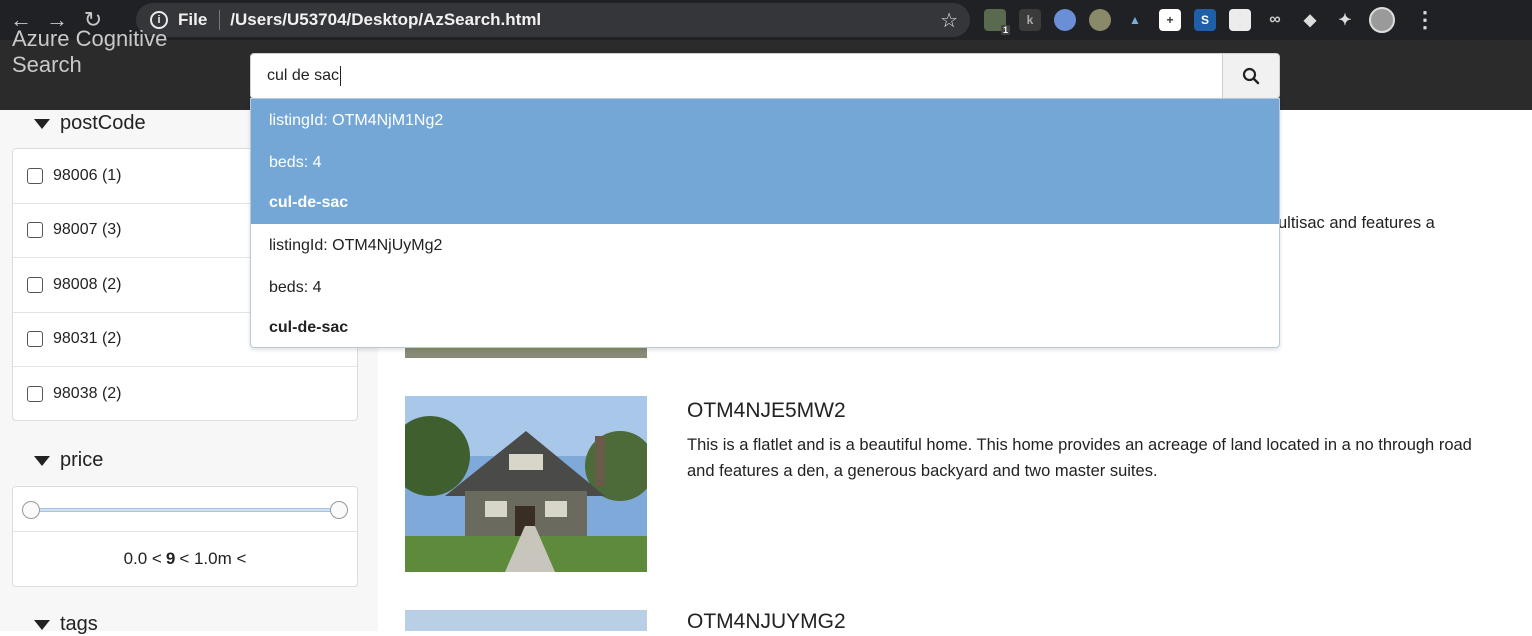 The image size is (1532, 636). Describe the element at coordinates (220, 20) in the screenshot. I see `divider` at that location.